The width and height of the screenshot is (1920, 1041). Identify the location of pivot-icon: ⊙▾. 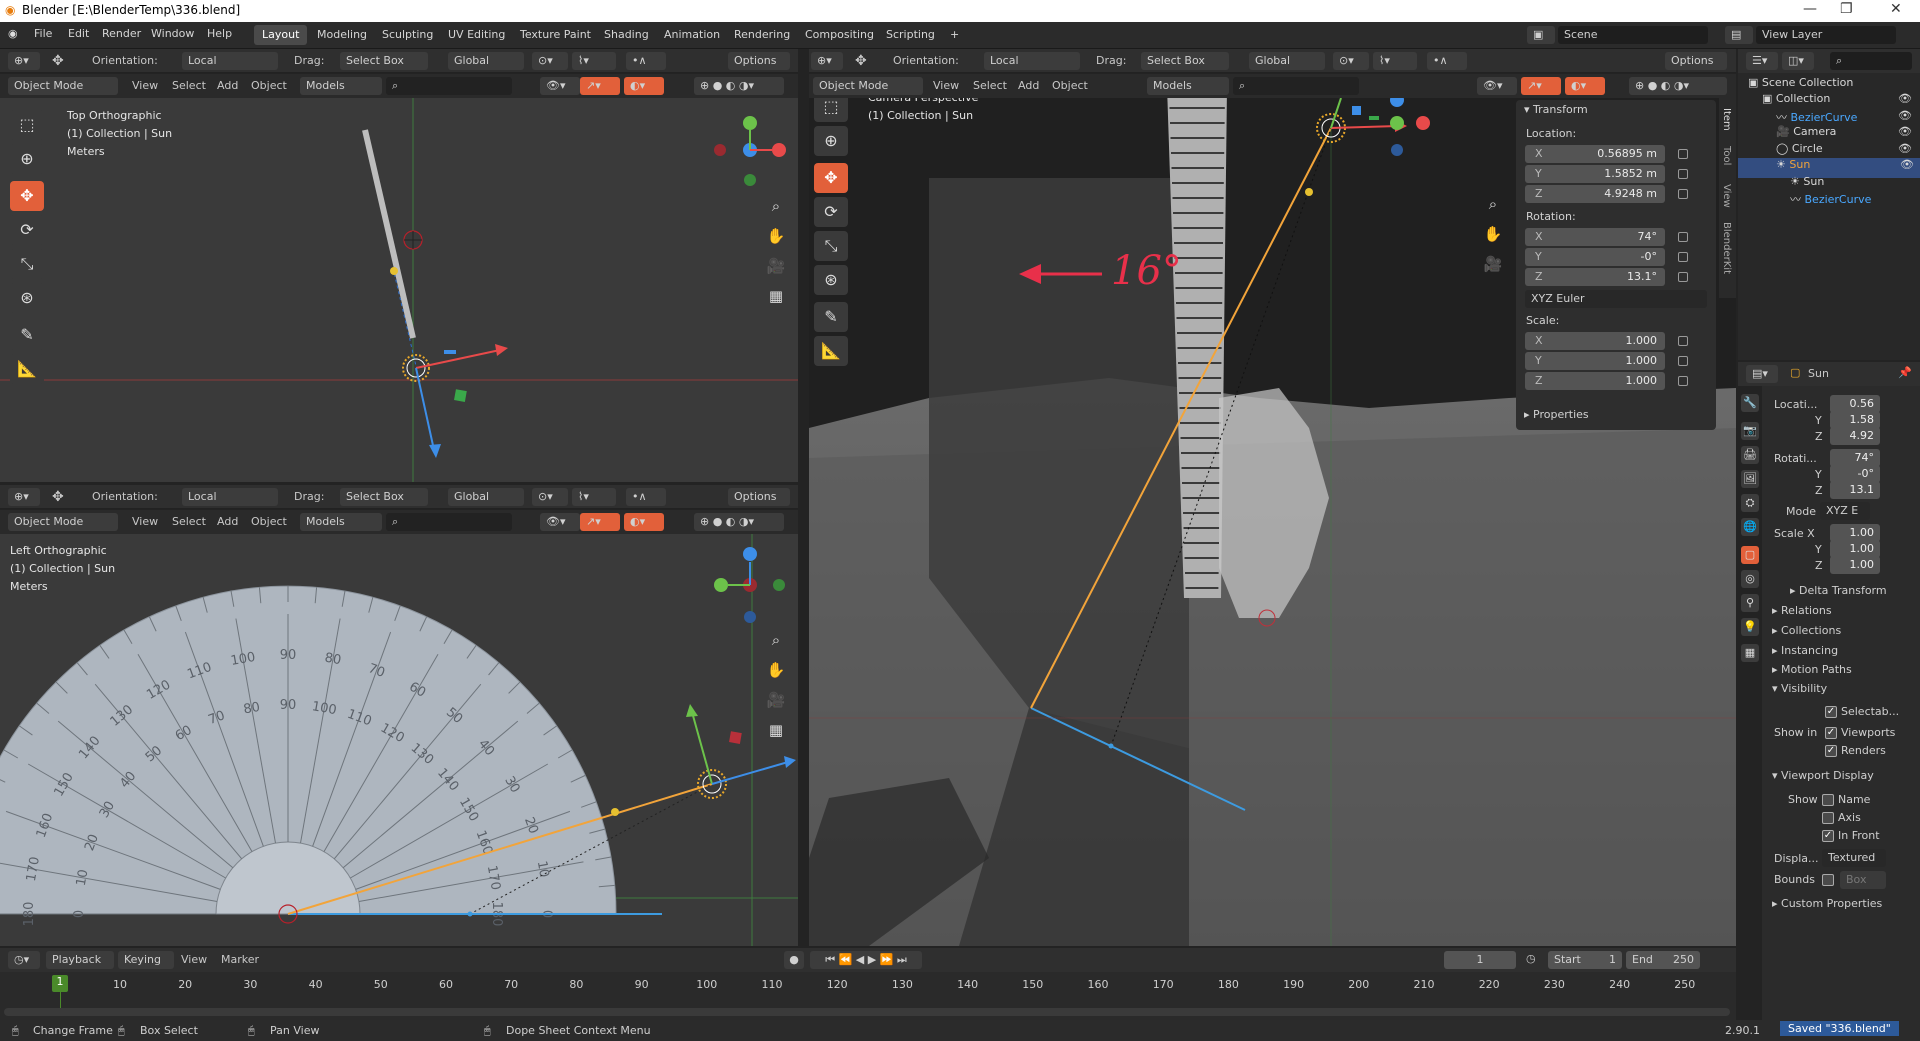
(1351, 61).